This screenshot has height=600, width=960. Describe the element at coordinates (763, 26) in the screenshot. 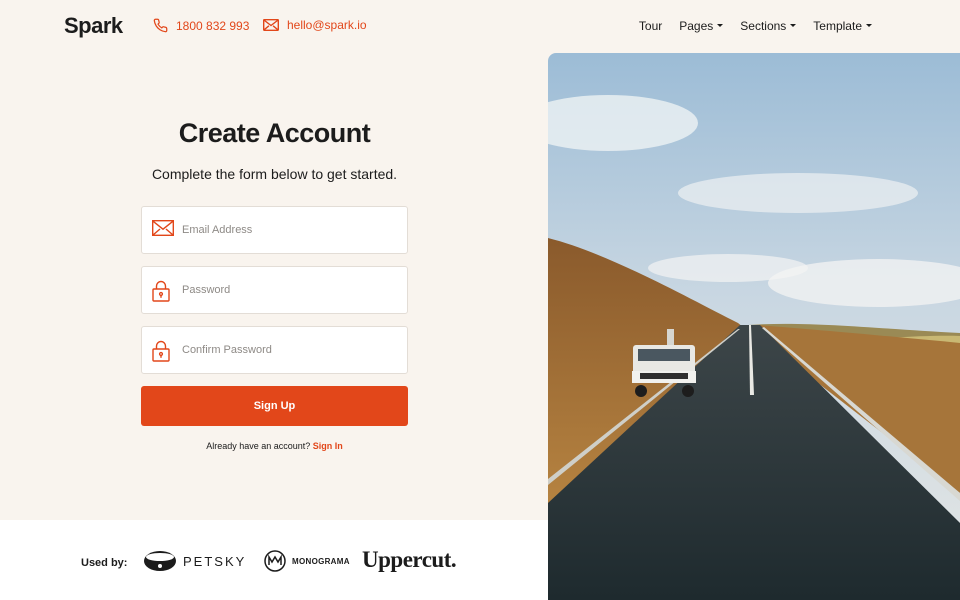

I see `nav-label: Sections` at that location.